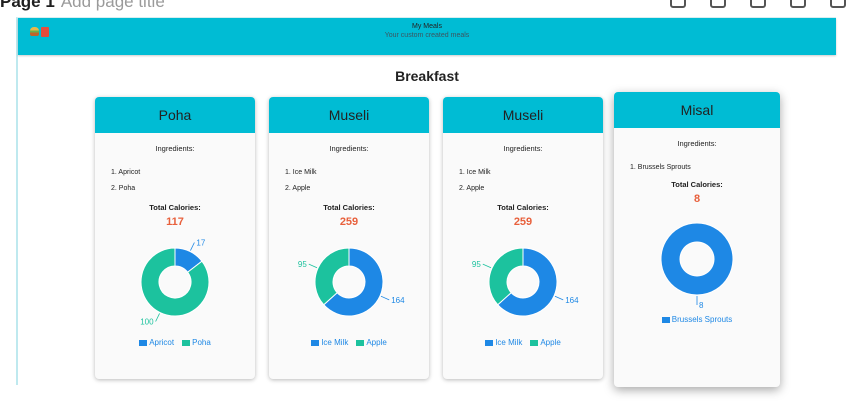 This screenshot has width=852, height=420. What do you see at coordinates (175, 283) in the screenshot?
I see `calorie-donut-chart: 17 100` at bounding box center [175, 283].